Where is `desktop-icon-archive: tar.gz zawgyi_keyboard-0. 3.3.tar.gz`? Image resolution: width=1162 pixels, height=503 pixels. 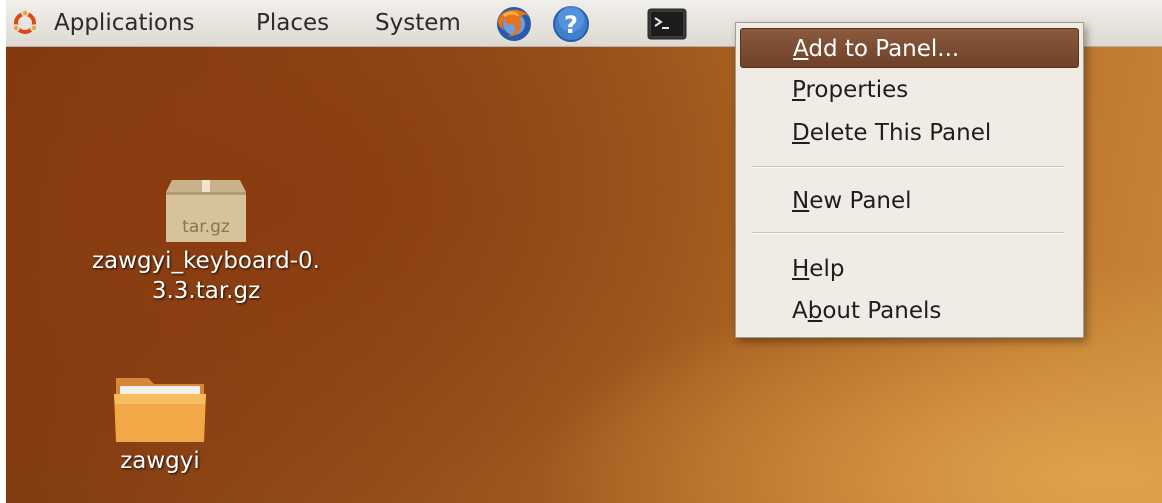 desktop-icon-archive: tar.gz zawgyi_keyboard-0. 3.3.tar.gz is located at coordinates (206, 238).